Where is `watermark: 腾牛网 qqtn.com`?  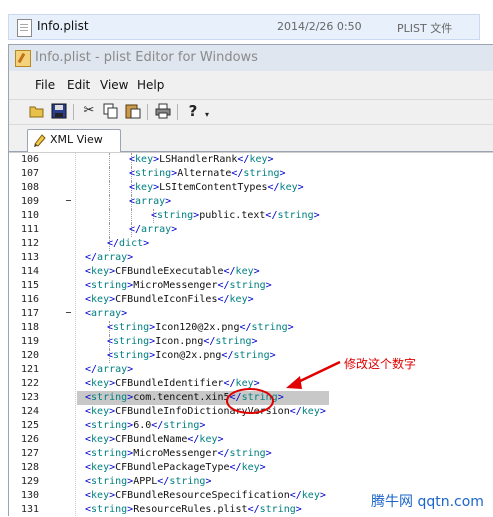 watermark: 腾牛网 qqtn.com is located at coordinates (423, 500).